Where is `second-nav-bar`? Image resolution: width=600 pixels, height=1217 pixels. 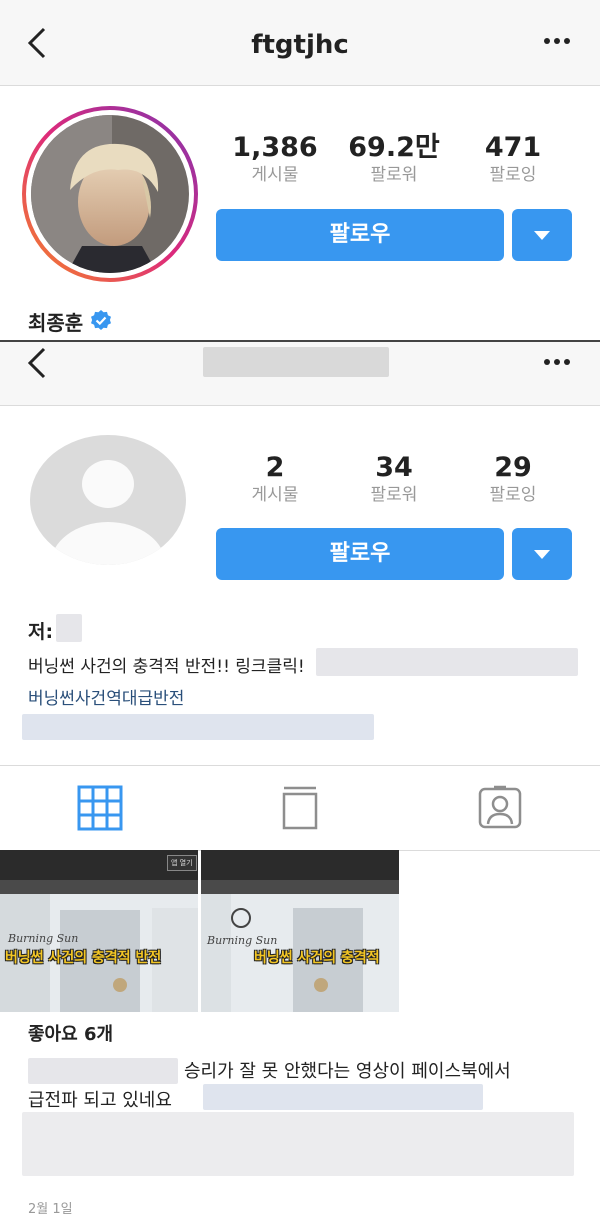 second-nav-bar is located at coordinates (300, 374).